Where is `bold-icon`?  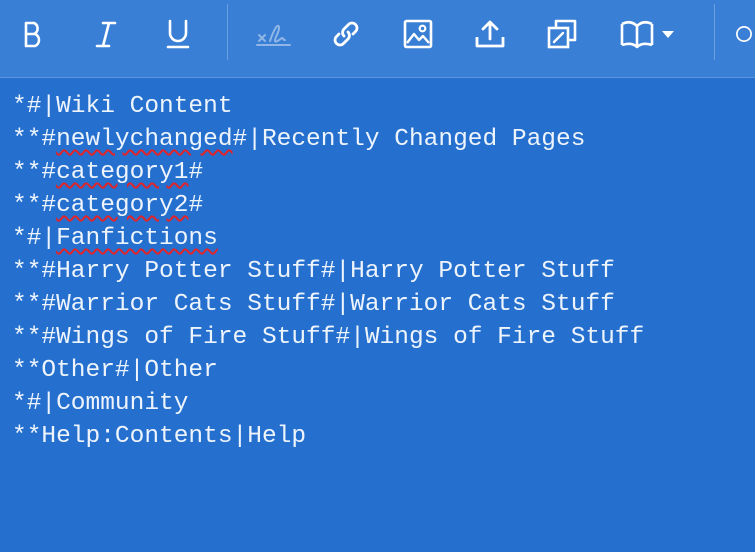
bold-icon is located at coordinates (32, 34).